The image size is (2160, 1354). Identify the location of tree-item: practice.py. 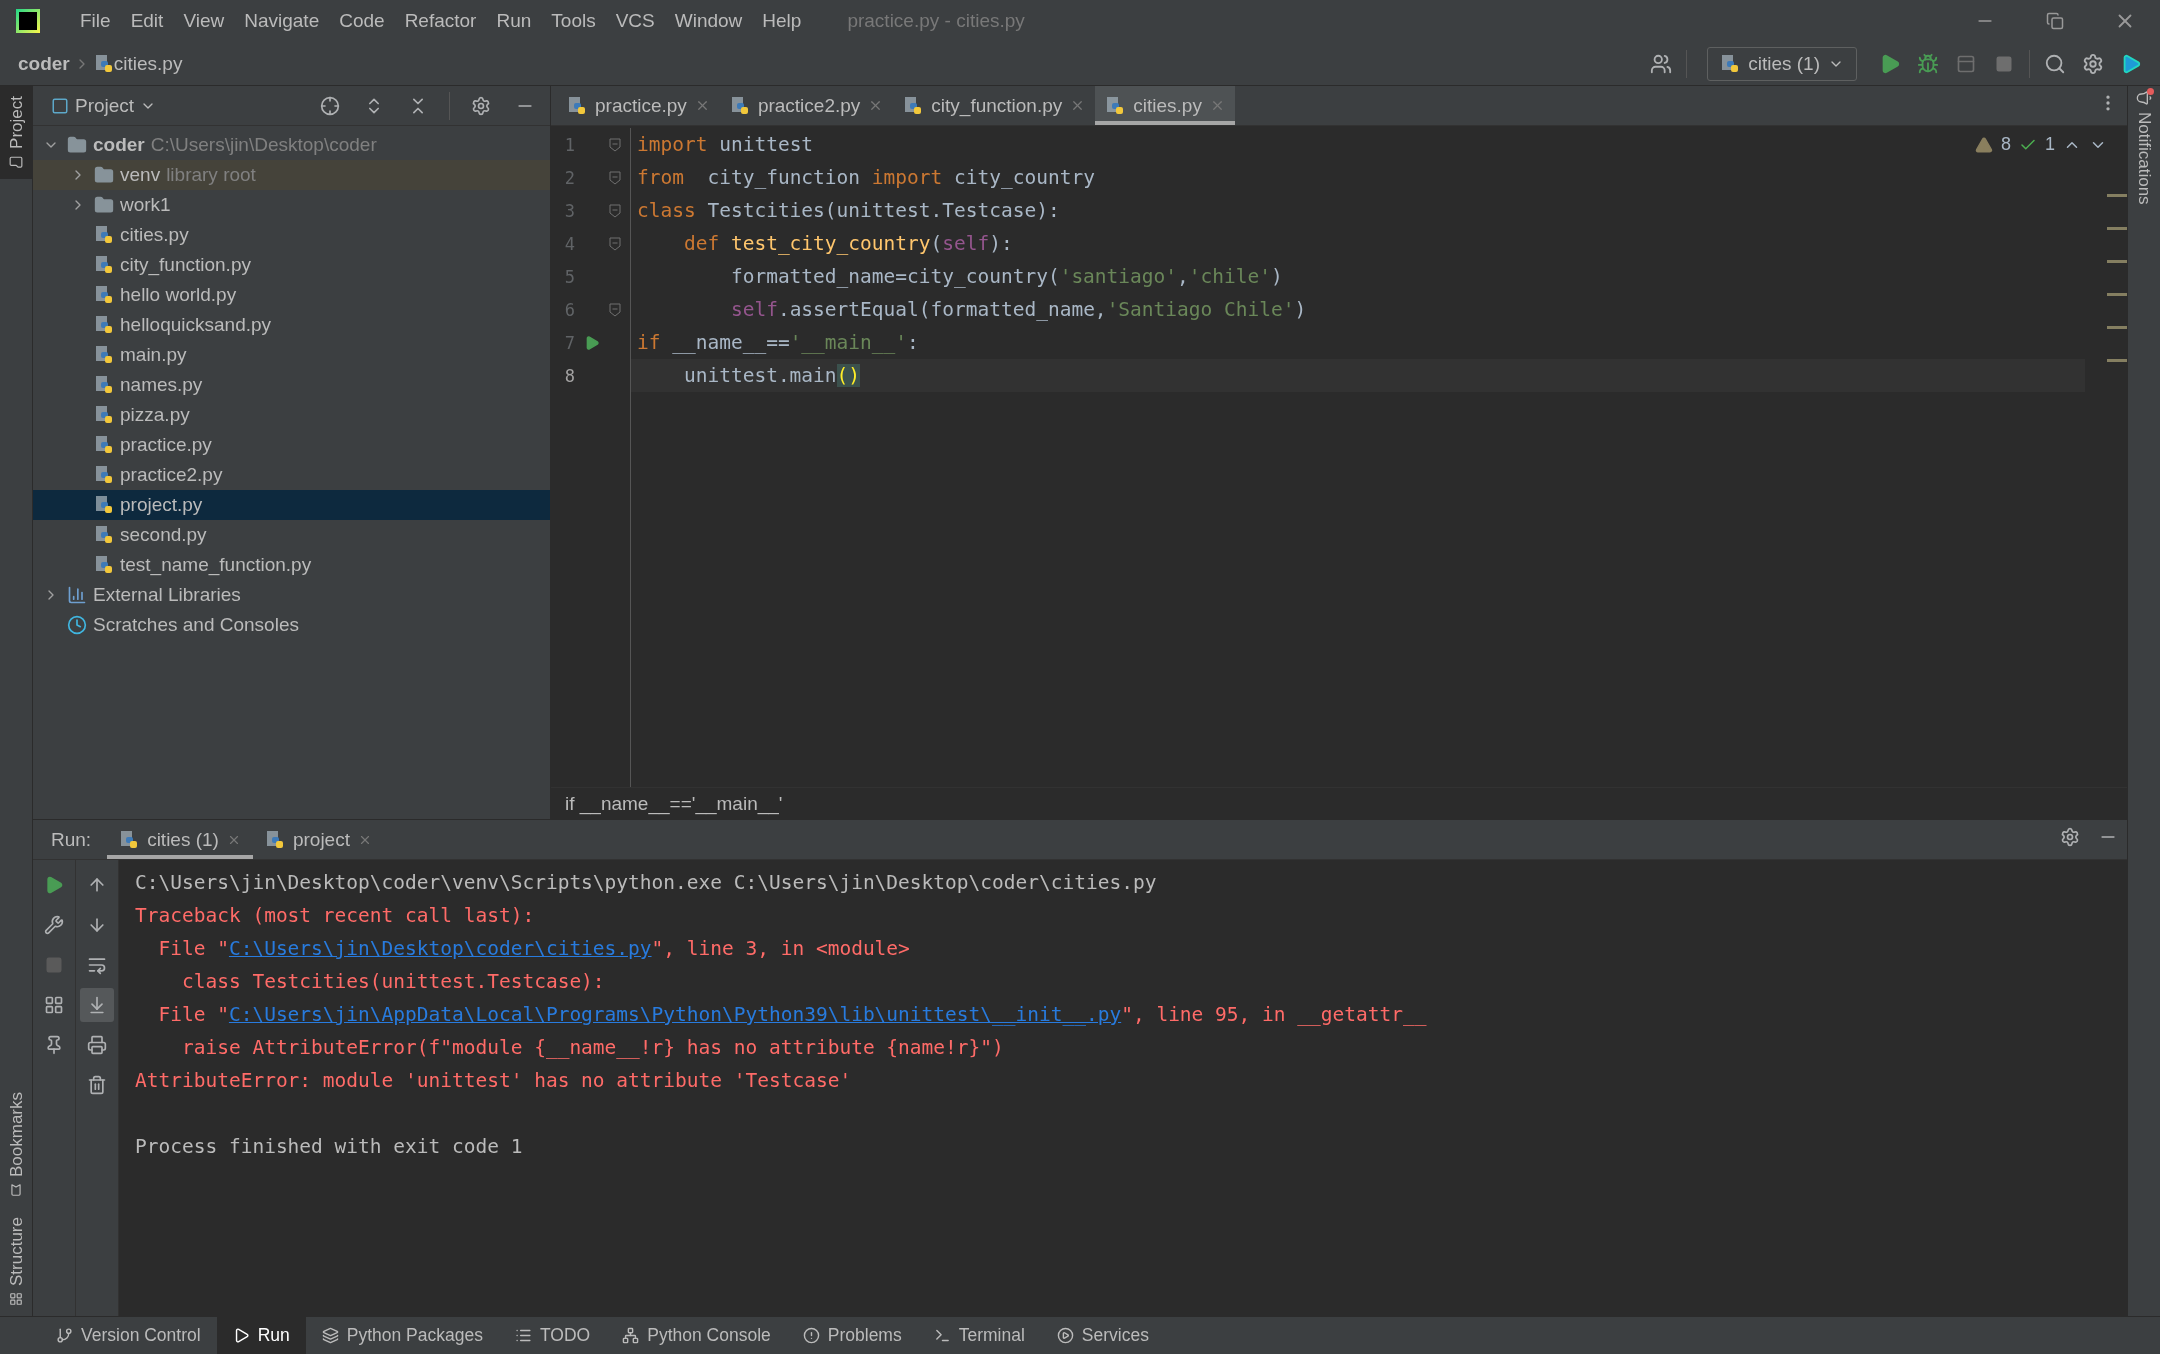
(291, 445).